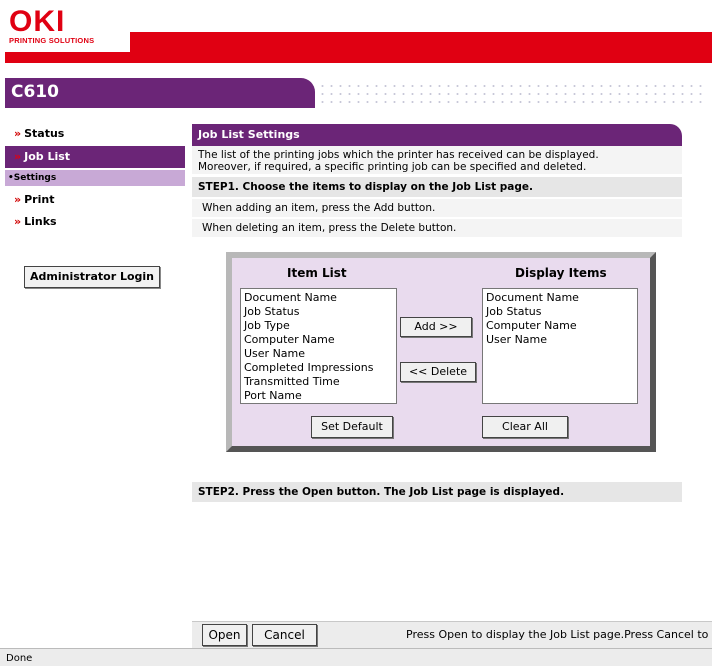  What do you see at coordinates (352, 427) in the screenshot?
I see `set-default-button: Set Default` at bounding box center [352, 427].